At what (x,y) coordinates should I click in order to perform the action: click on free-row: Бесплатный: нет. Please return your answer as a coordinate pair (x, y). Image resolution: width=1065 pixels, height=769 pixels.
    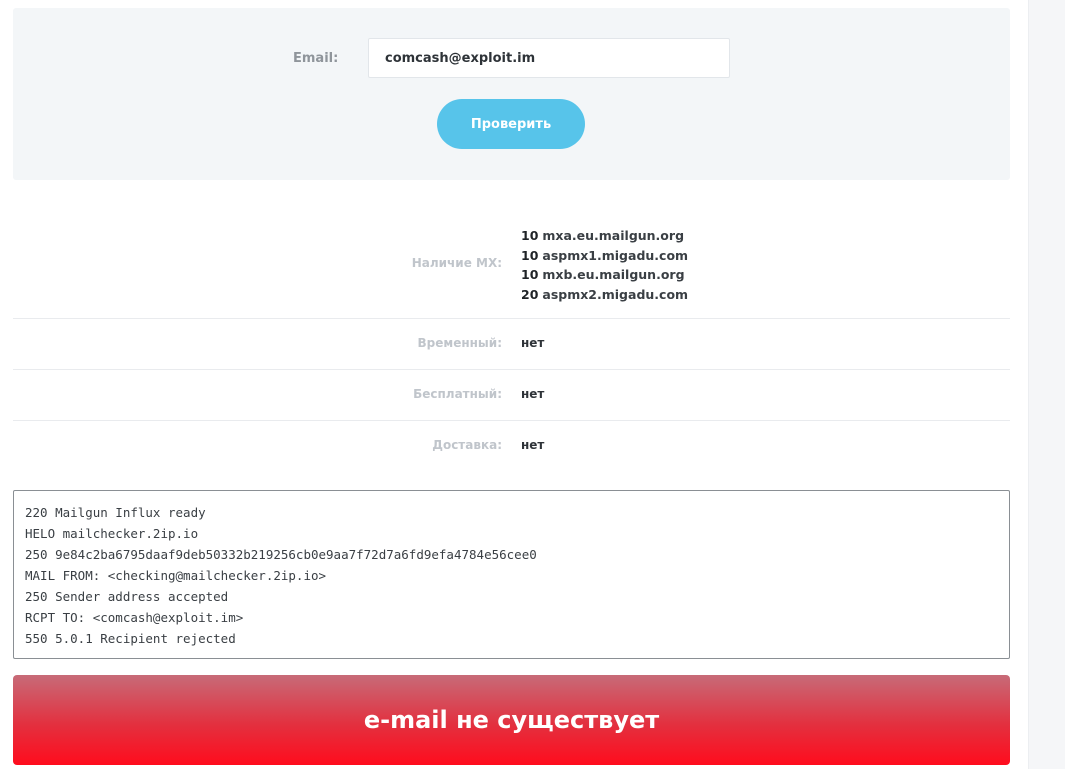
    Looking at the image, I should click on (511, 395).